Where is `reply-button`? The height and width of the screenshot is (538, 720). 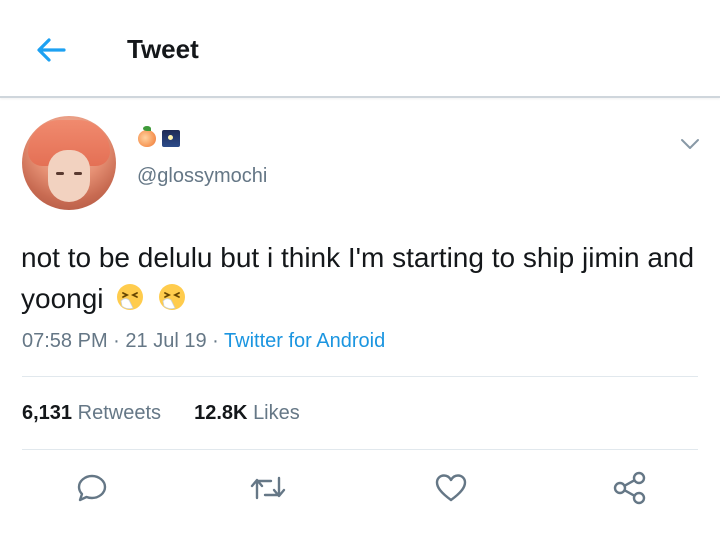 reply-button is located at coordinates (92, 488).